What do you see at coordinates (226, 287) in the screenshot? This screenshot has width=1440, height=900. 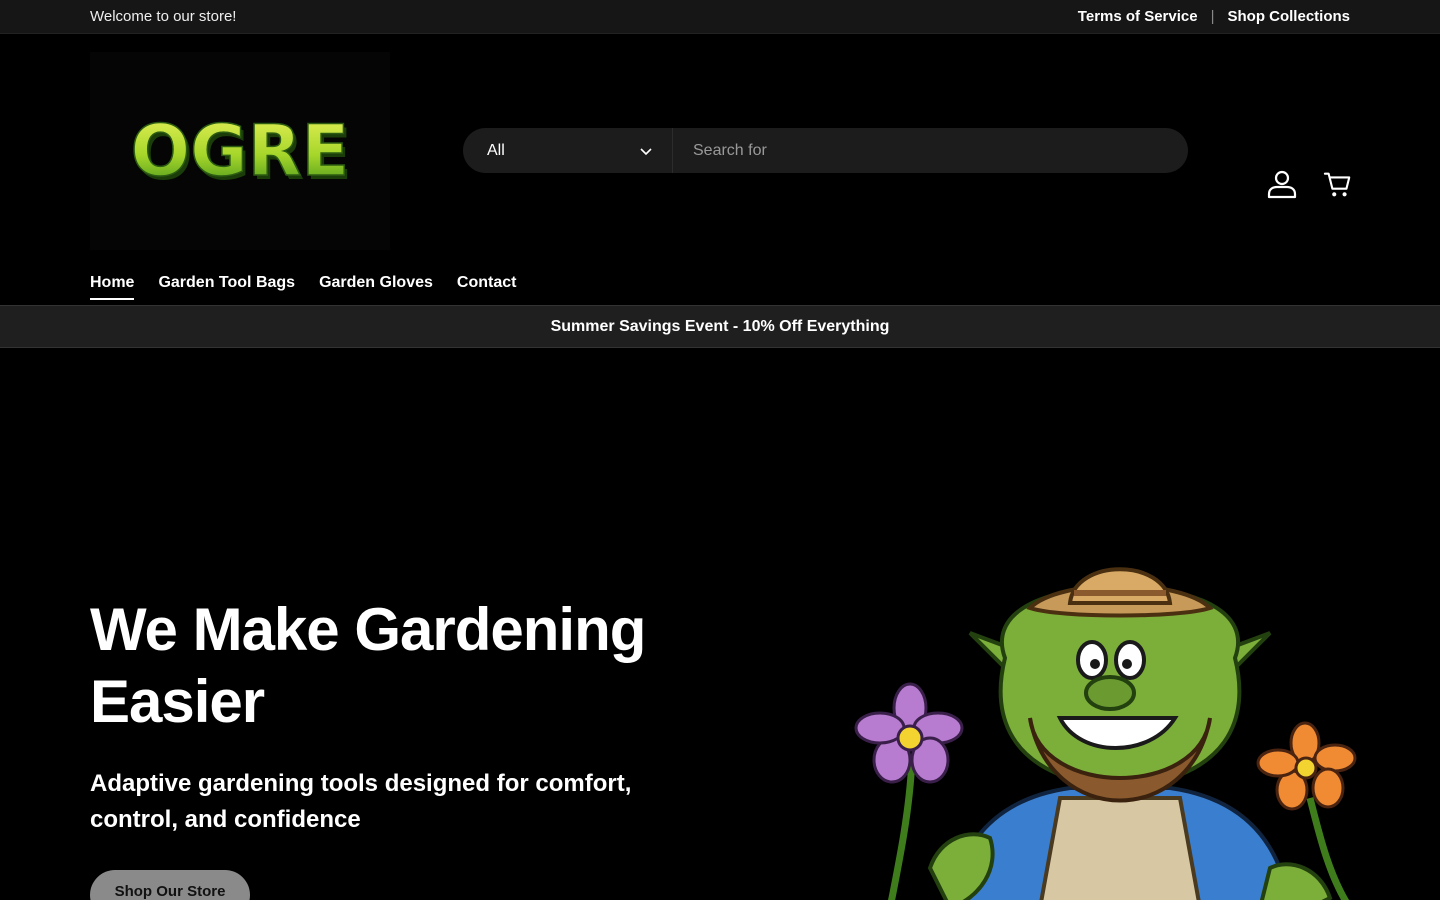 I see `nav-item-garden-tool-bags: Garden Tool Bags` at bounding box center [226, 287].